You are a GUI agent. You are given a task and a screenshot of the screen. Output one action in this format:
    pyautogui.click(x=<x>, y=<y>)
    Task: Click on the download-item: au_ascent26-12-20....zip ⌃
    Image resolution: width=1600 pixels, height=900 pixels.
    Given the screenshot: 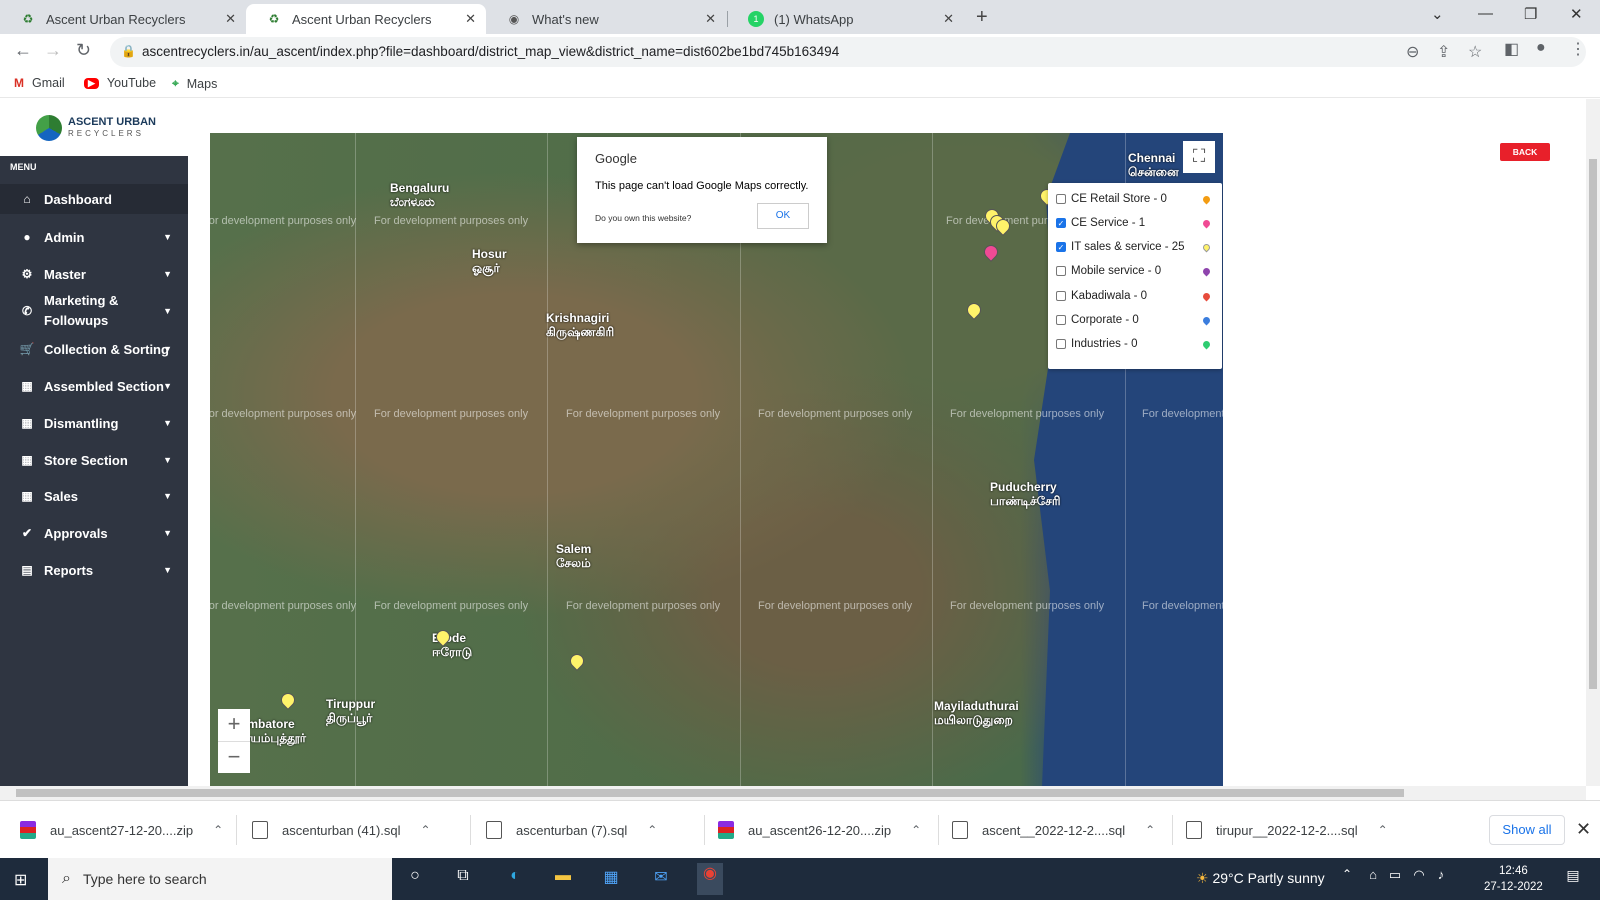 What is the action you would take?
    pyautogui.click(x=819, y=830)
    